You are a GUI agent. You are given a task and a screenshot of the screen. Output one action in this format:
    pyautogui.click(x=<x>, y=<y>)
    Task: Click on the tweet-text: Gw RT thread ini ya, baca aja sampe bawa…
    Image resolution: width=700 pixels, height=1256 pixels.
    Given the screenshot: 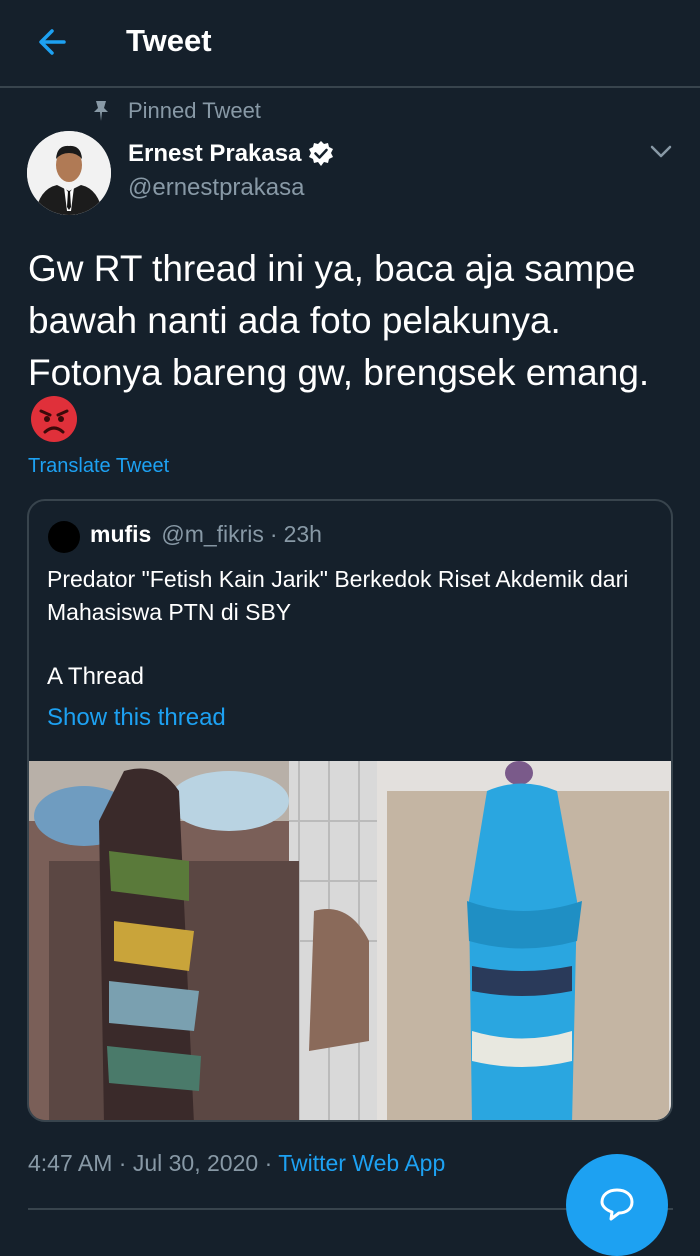 What is the action you would take?
    pyautogui.click(x=339, y=320)
    